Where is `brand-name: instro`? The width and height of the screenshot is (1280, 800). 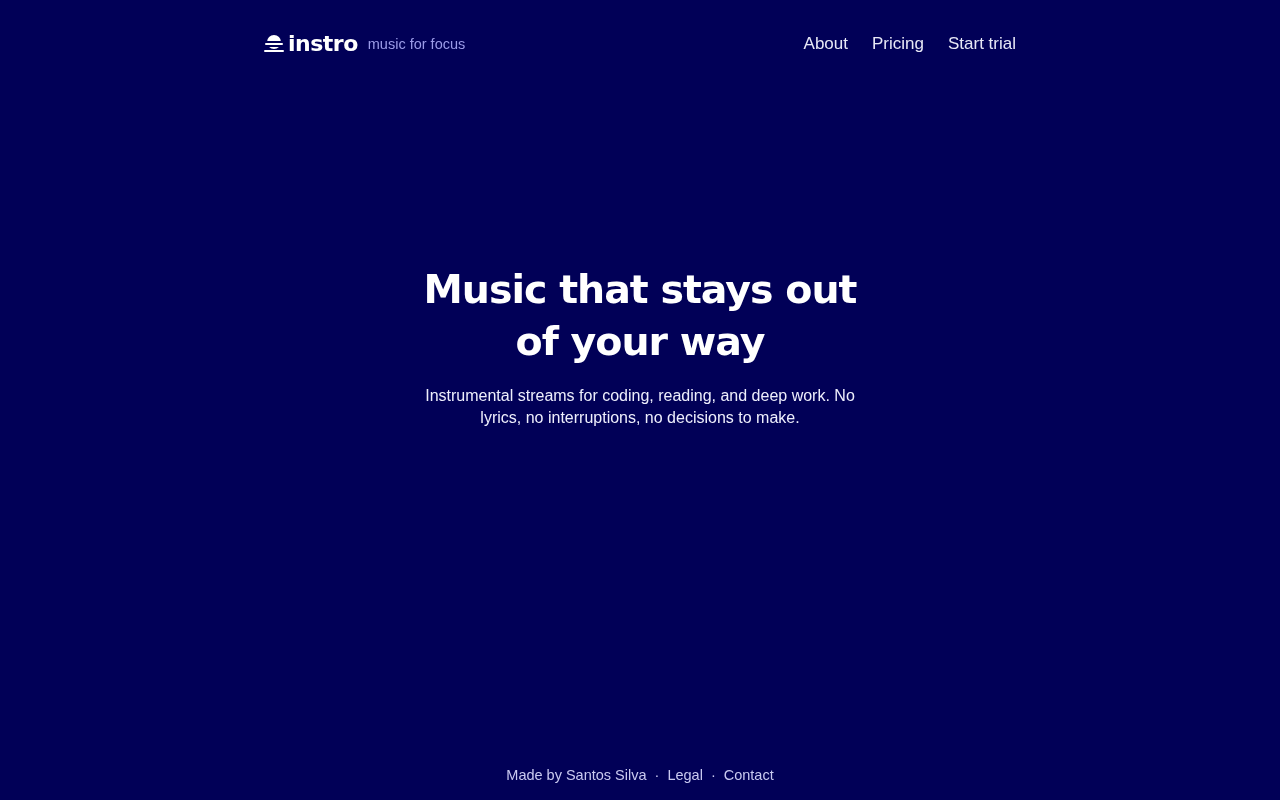 brand-name: instro is located at coordinates (323, 44).